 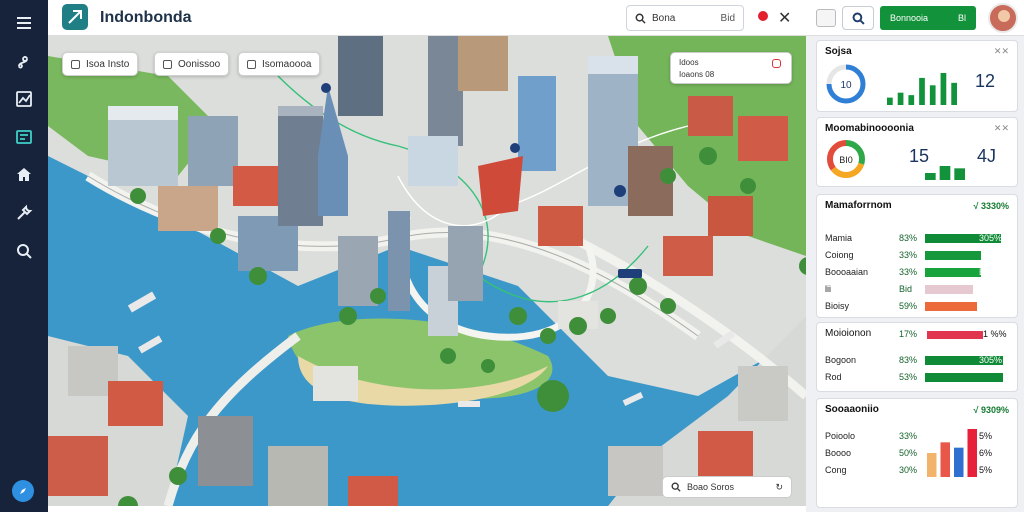 What do you see at coordinates (836, 470) in the screenshot?
I see `row-label: Cong` at bounding box center [836, 470].